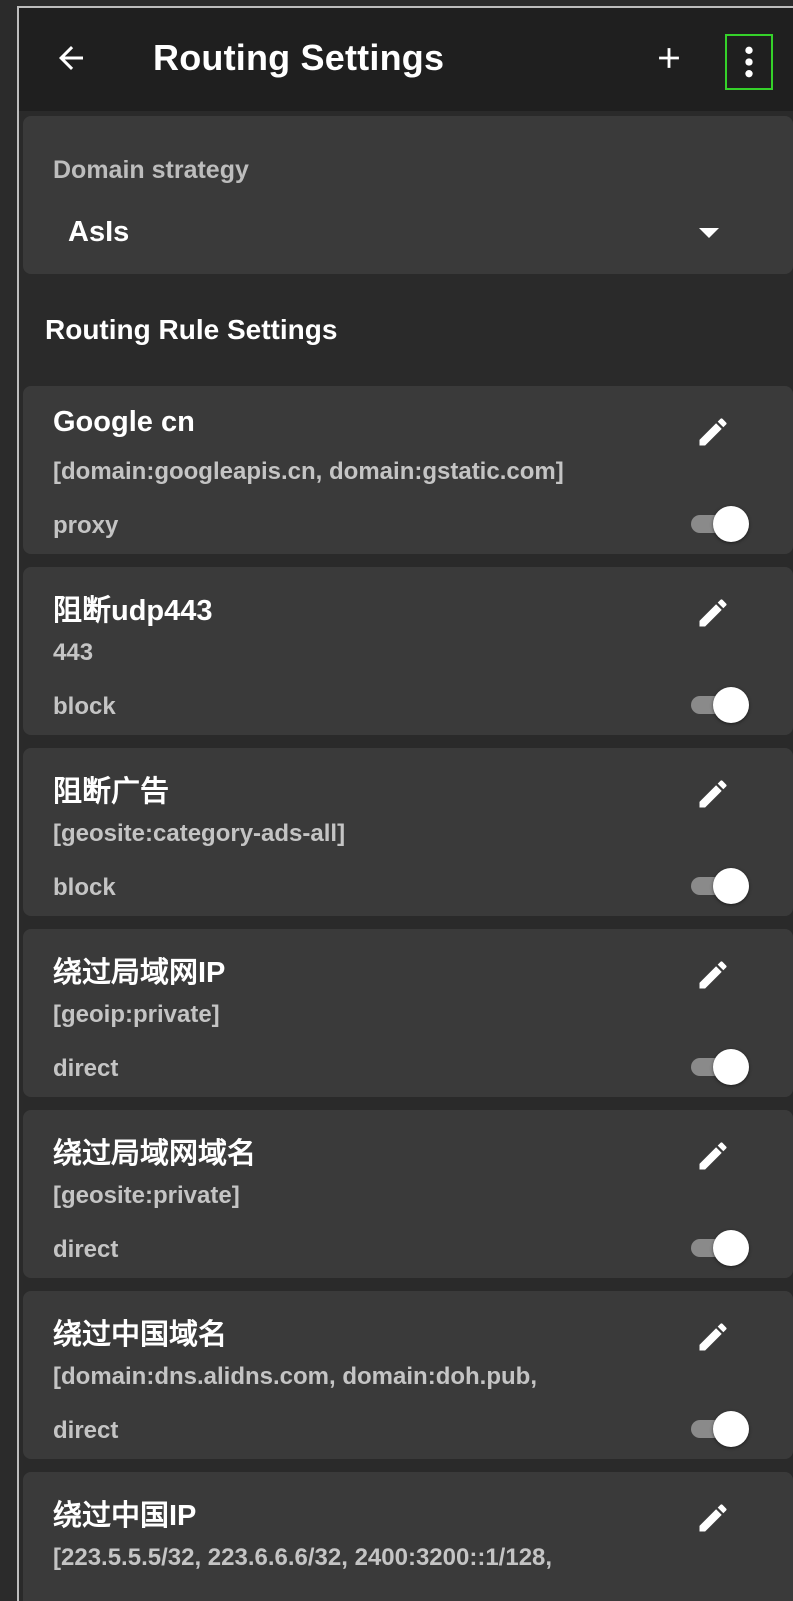  What do you see at coordinates (111, 792) in the screenshot?
I see `rule-title: 阻断广告` at bounding box center [111, 792].